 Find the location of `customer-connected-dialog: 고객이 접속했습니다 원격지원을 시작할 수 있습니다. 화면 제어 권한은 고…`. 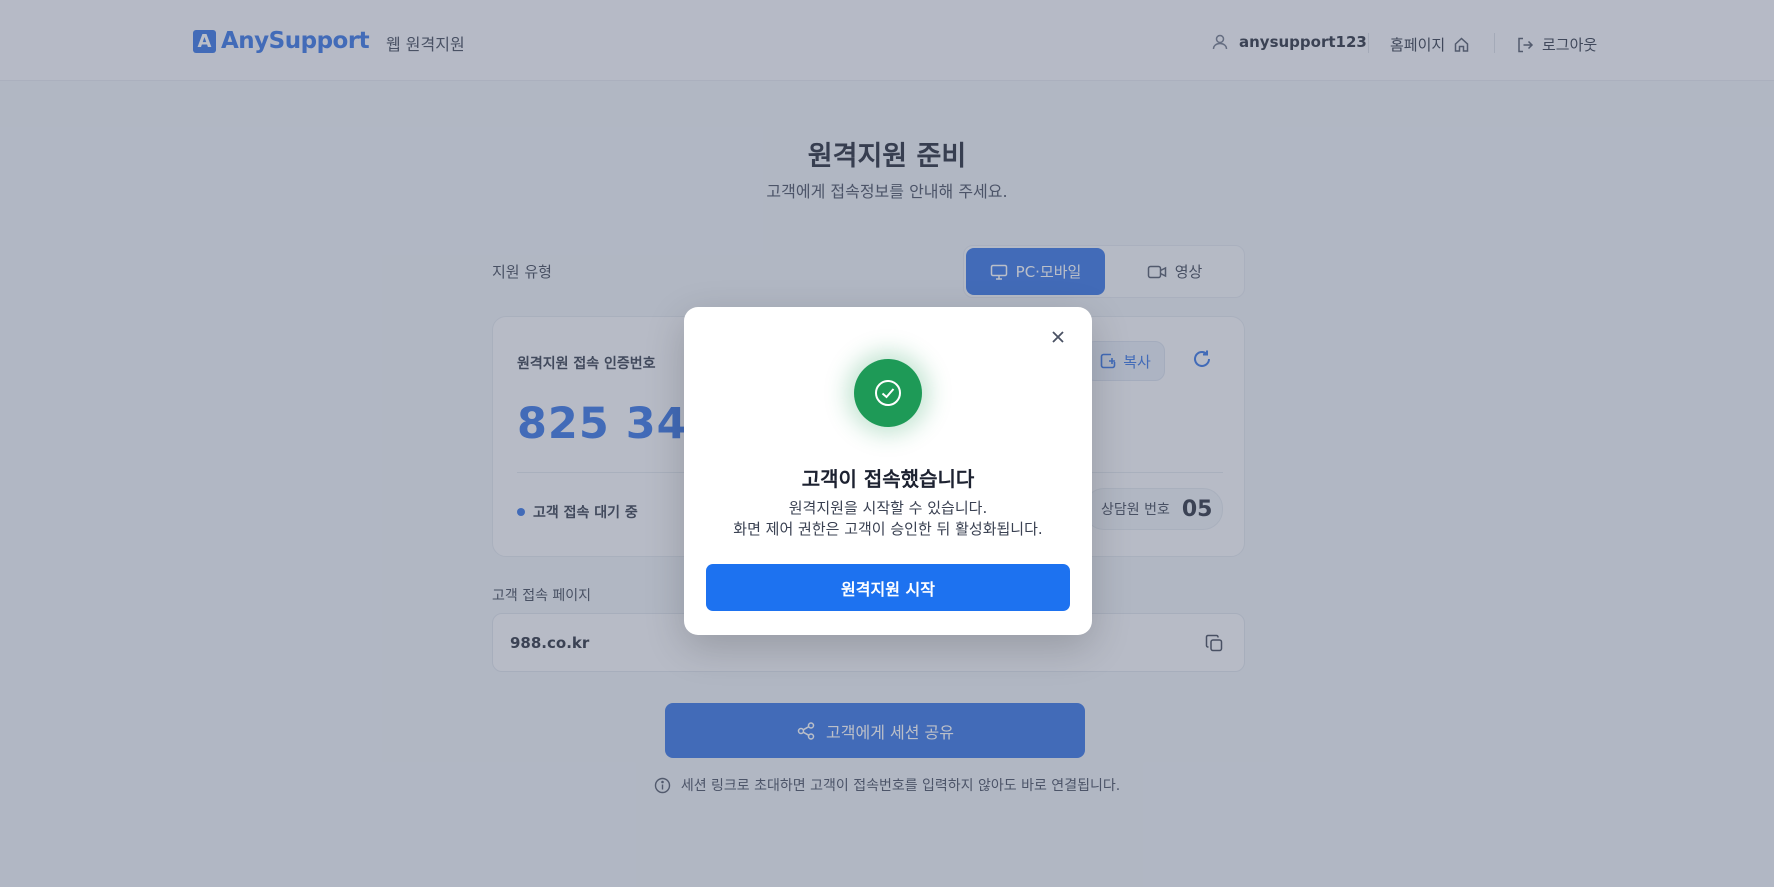

customer-connected-dialog: 고객이 접속했습니다 원격지원을 시작할 수 있습니다. 화면 제어 권한은 고… is located at coordinates (888, 471).